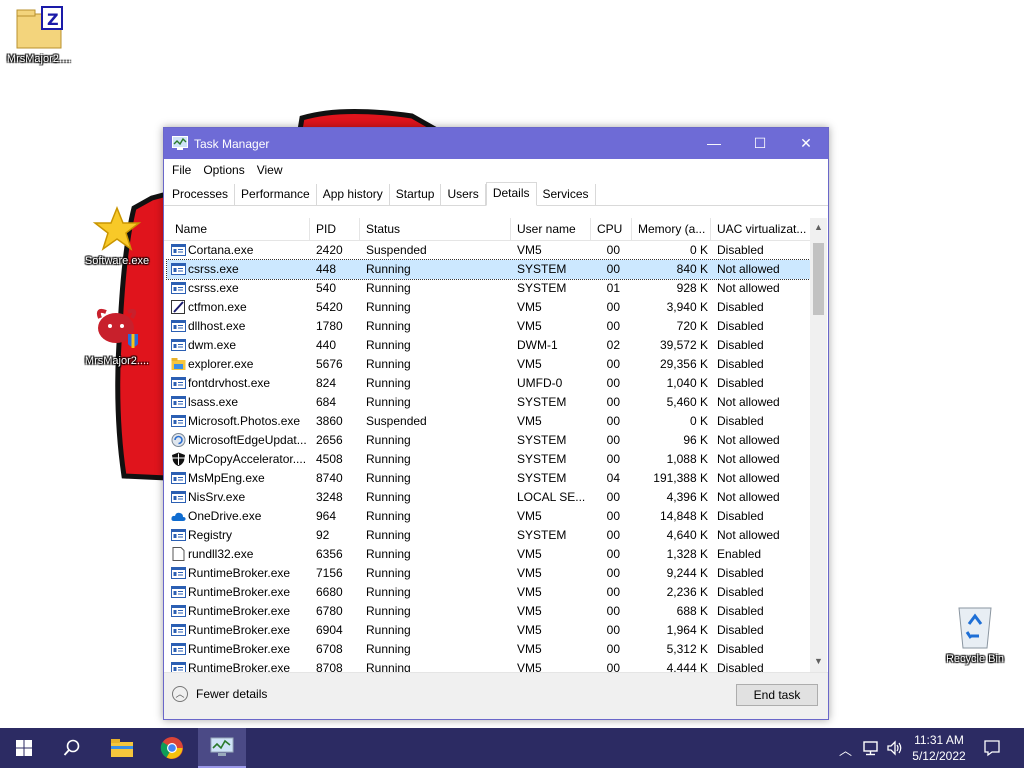 The width and height of the screenshot is (1024, 768). What do you see at coordinates (566, 194) in the screenshot?
I see `tab-services: Services` at bounding box center [566, 194].